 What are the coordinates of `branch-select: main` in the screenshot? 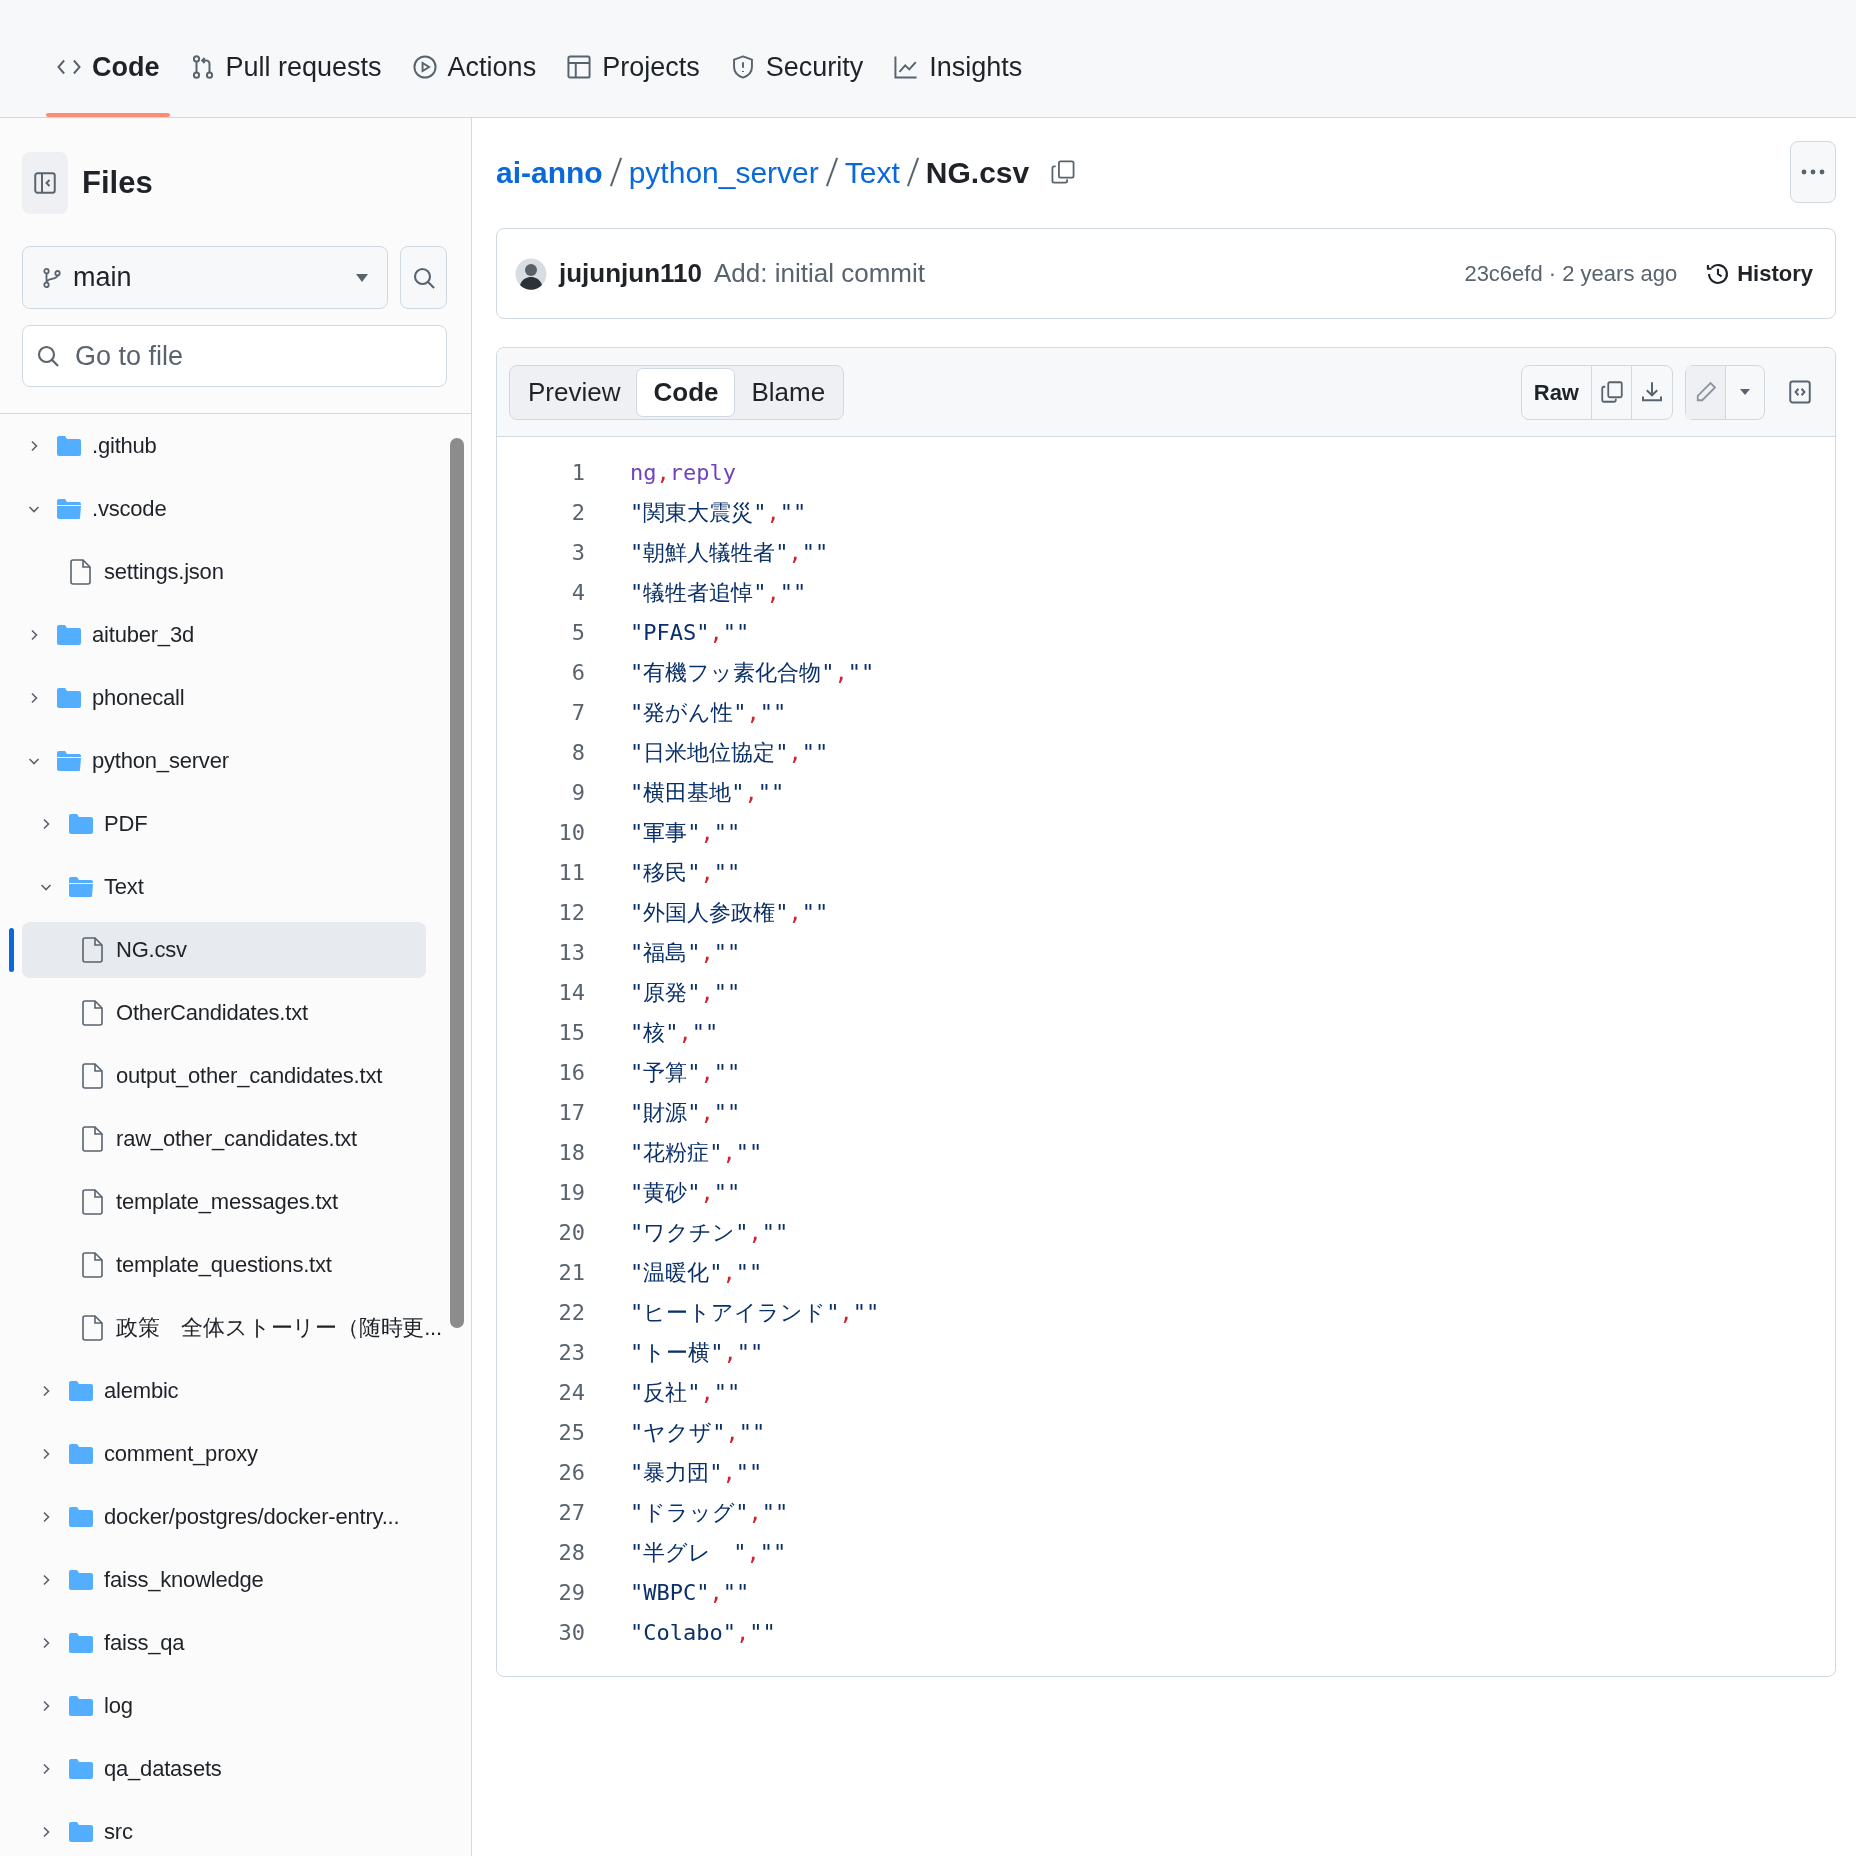 It's located at (205, 277).